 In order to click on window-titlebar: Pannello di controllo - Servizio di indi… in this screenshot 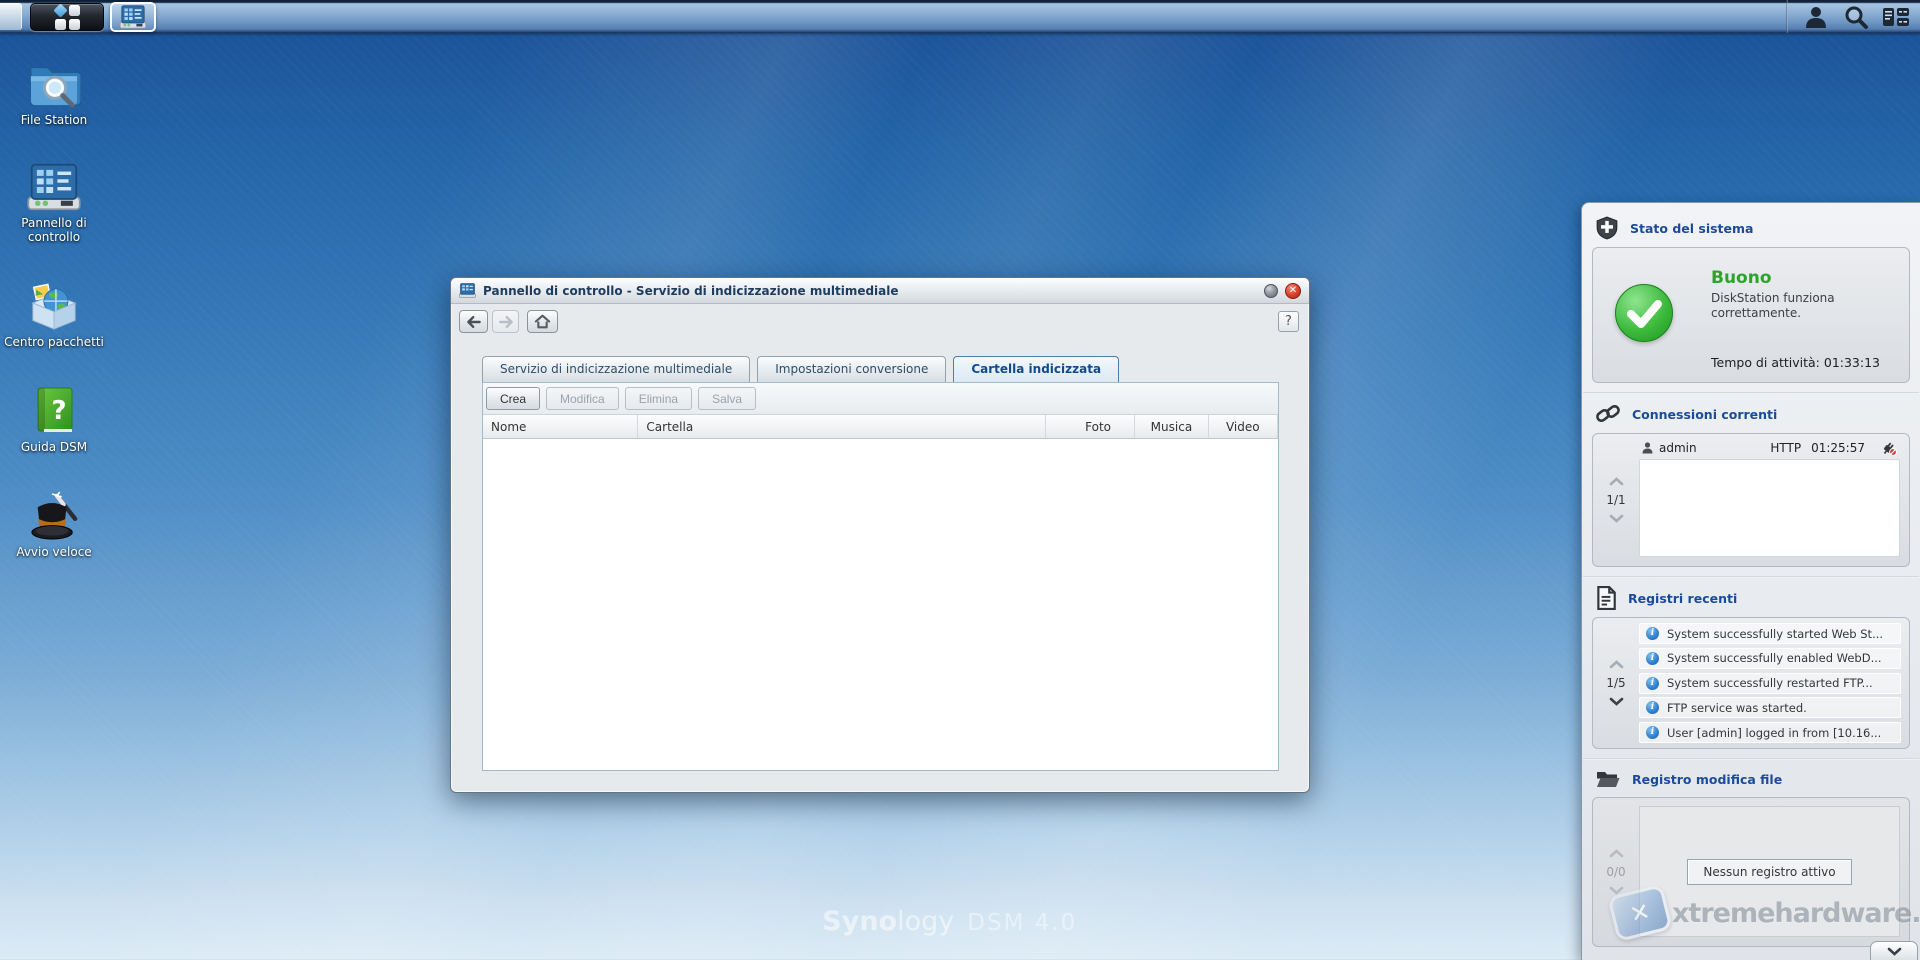, I will do `click(880, 291)`.